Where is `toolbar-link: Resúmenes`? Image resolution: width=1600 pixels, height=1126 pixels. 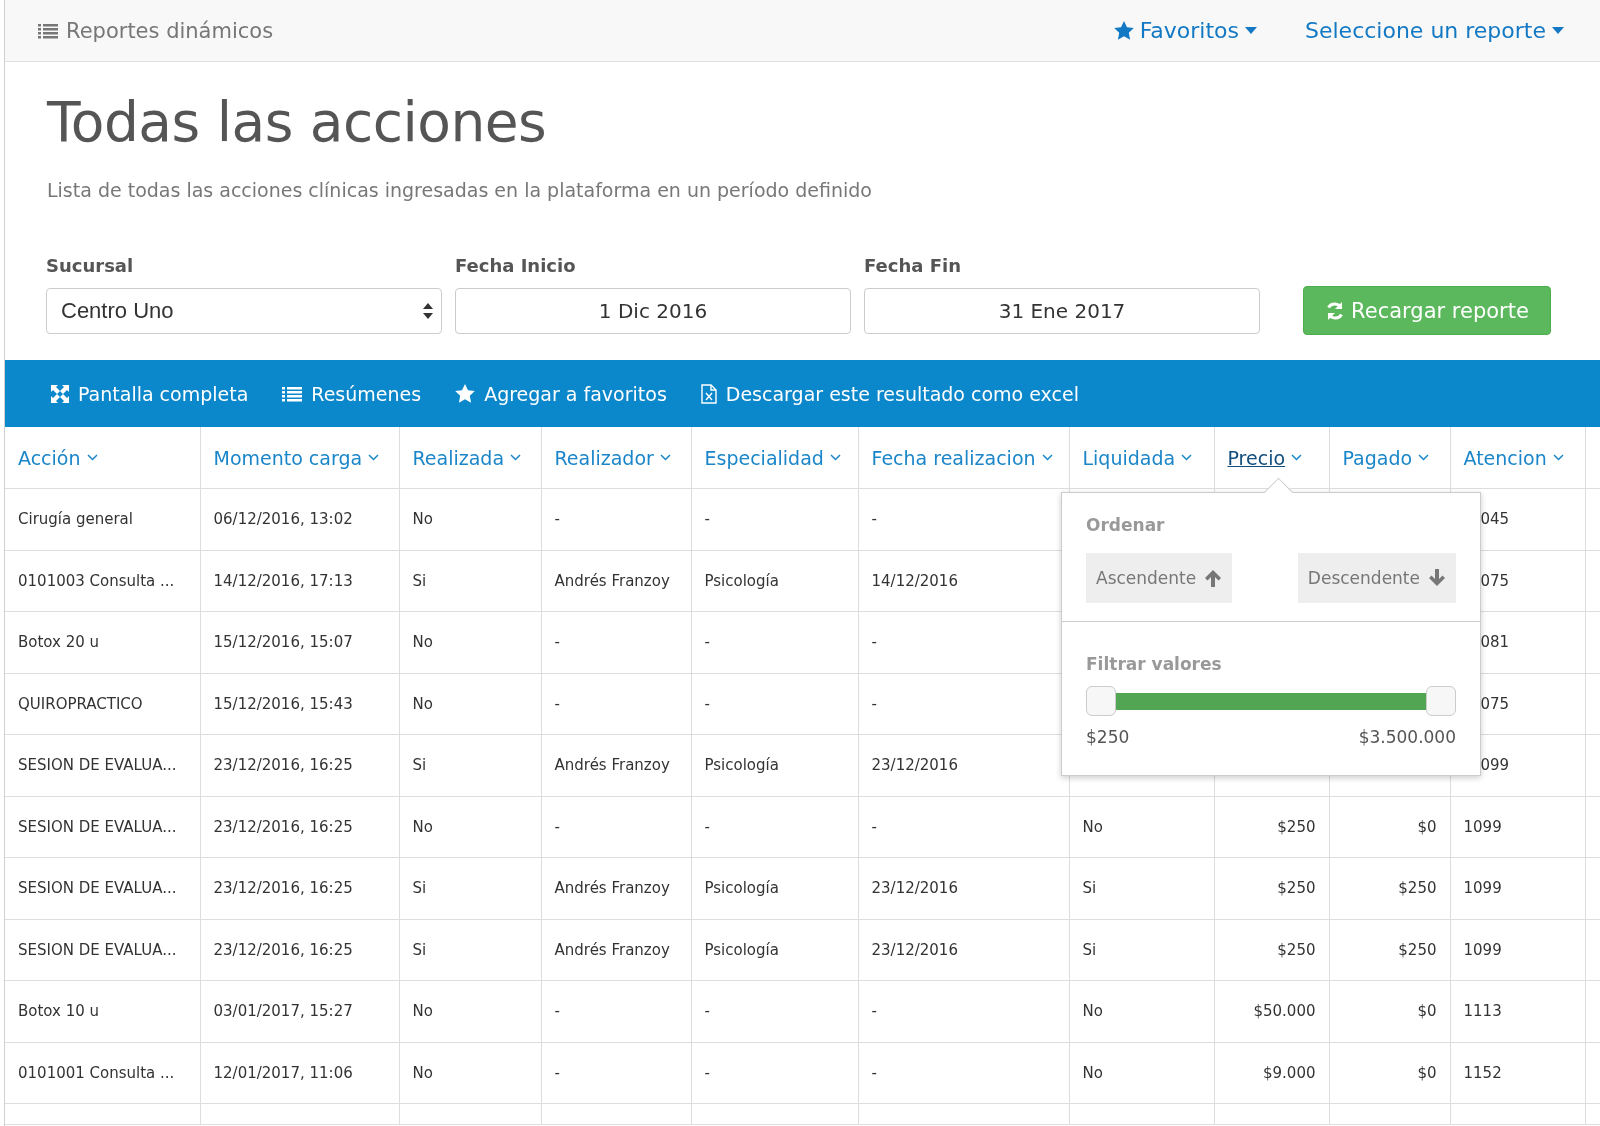
toolbar-link: Resúmenes is located at coordinates (352, 393).